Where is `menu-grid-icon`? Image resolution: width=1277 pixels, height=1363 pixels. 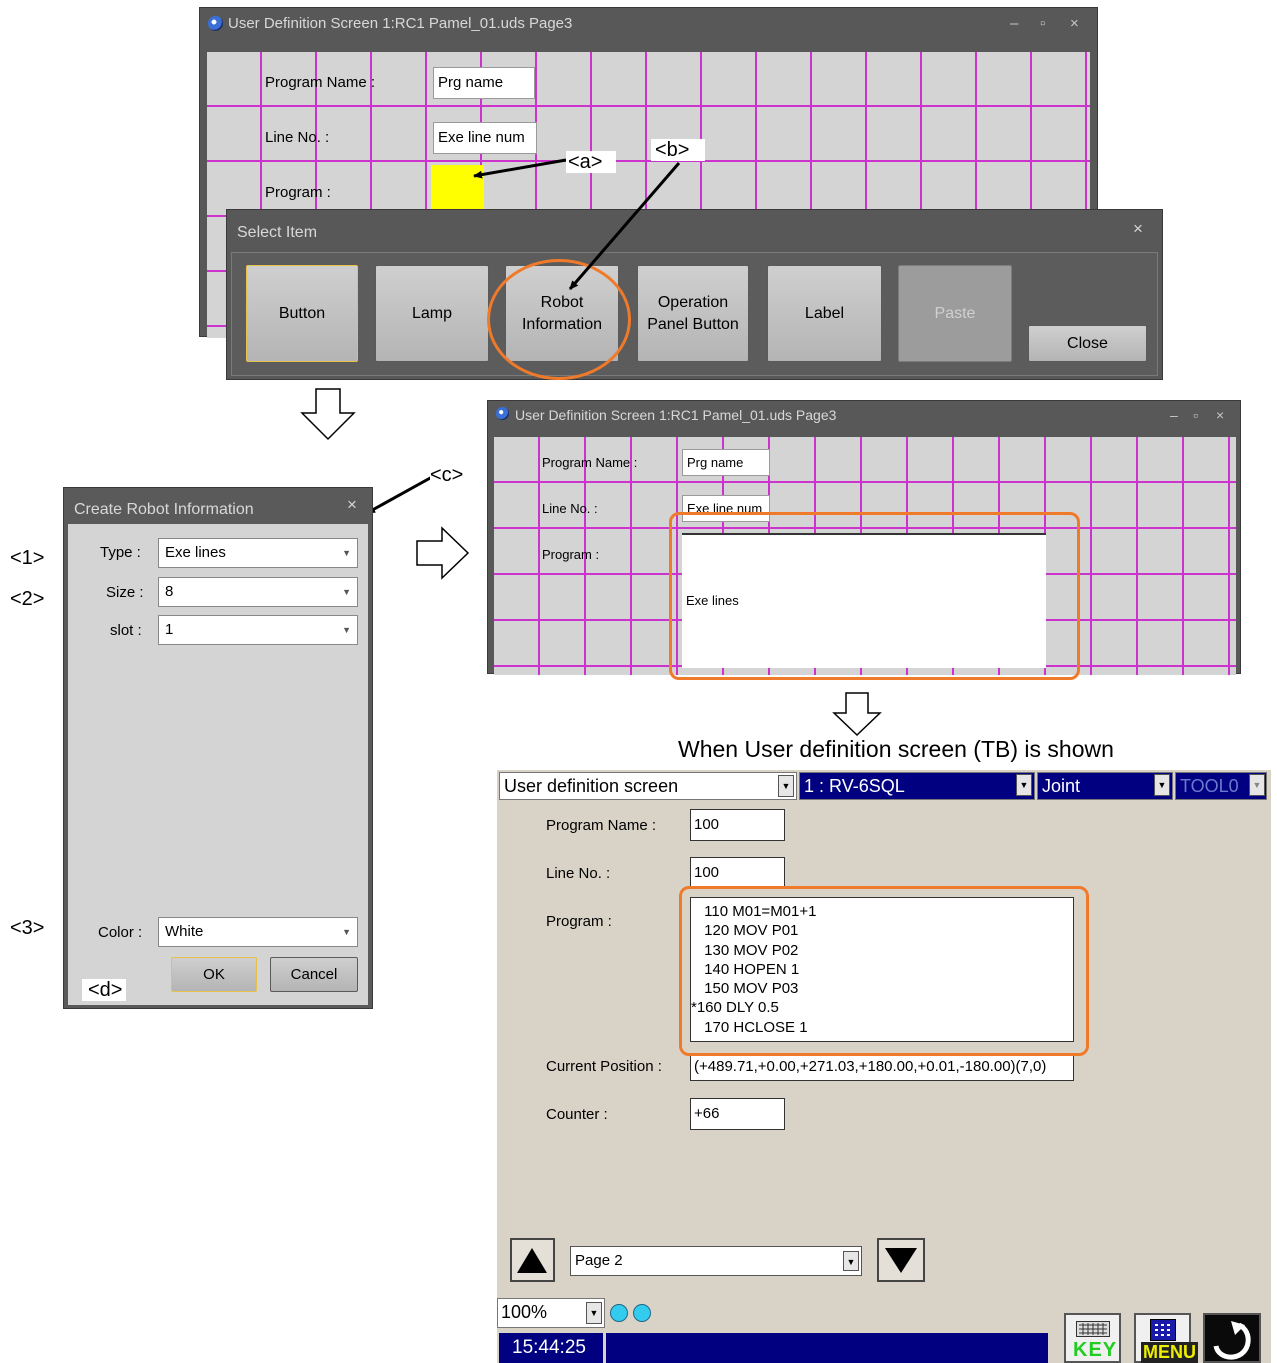
menu-grid-icon is located at coordinates (1163, 1330).